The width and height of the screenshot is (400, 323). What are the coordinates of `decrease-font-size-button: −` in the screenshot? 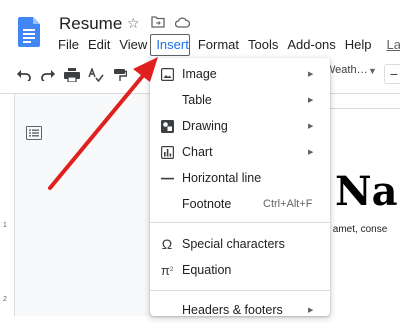 It's located at (392, 74).